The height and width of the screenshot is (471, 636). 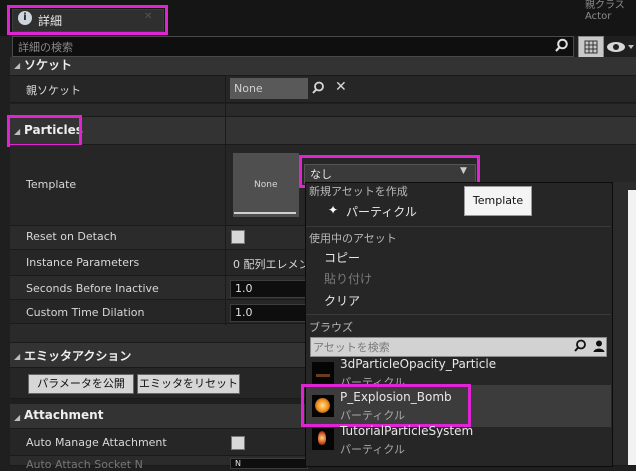 What do you see at coordinates (599, 346) in the screenshot?
I see `user-filter-icon` at bounding box center [599, 346].